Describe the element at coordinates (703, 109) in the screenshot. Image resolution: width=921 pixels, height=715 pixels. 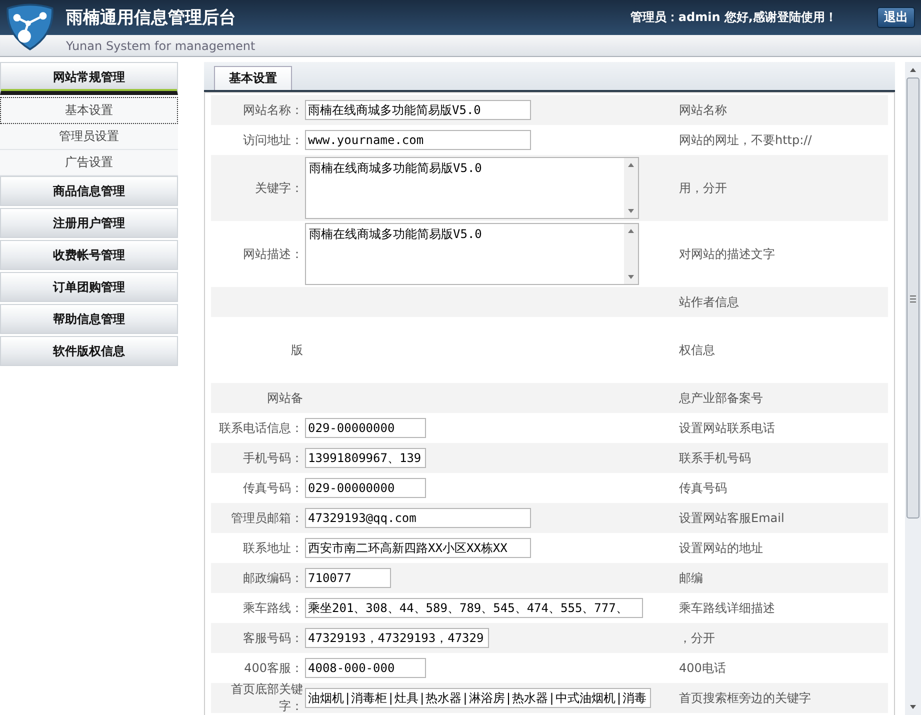
I see `field-hint: 网站名称` at that location.